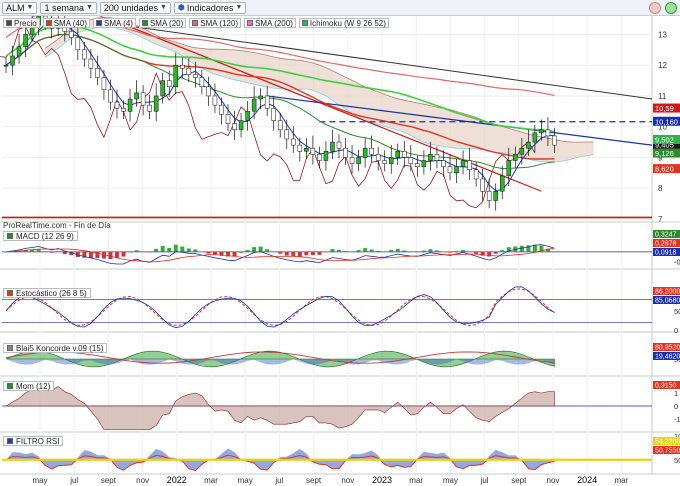 Image resolution: width=680 pixels, height=486 pixels. Describe the element at coordinates (40, 236) in the screenshot. I see `panel-label-macd: MACD (12 26 9)` at that location.